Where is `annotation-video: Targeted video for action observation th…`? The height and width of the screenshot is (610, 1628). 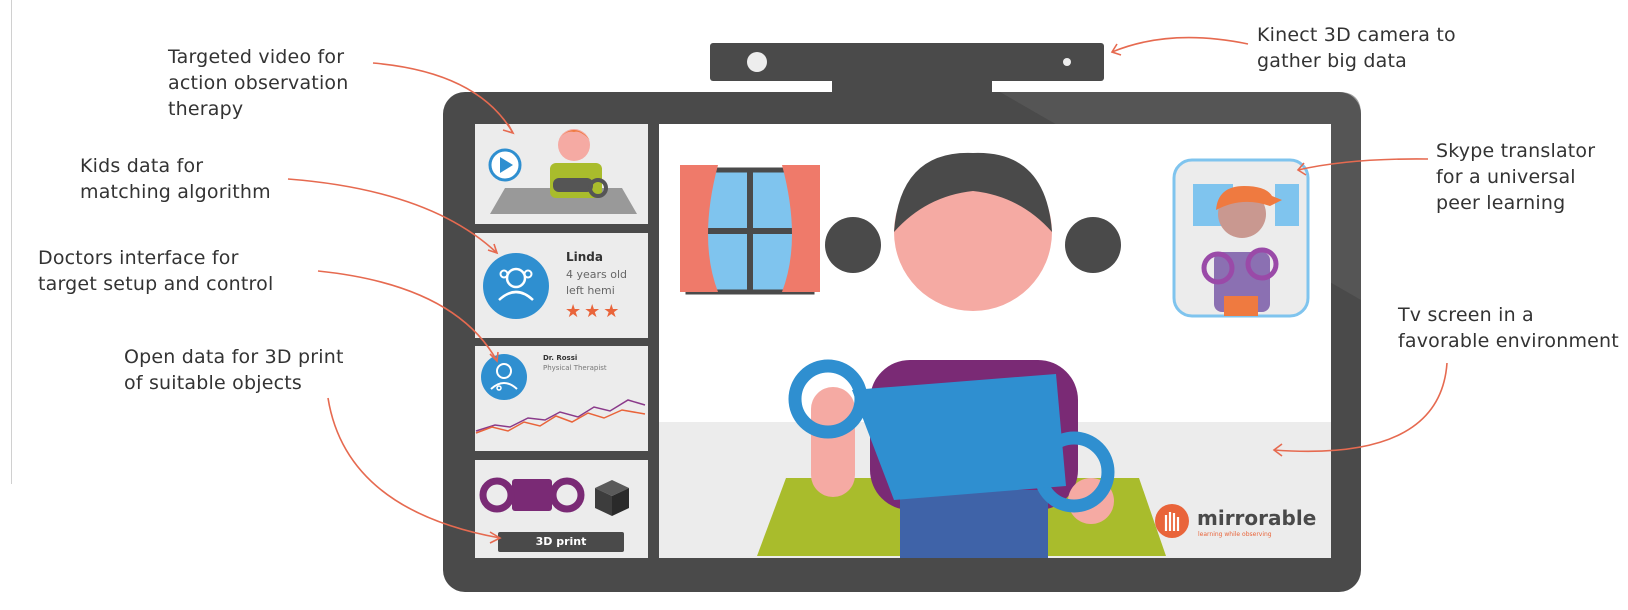
annotation-video: Targeted video for action observation th… is located at coordinates (258, 83).